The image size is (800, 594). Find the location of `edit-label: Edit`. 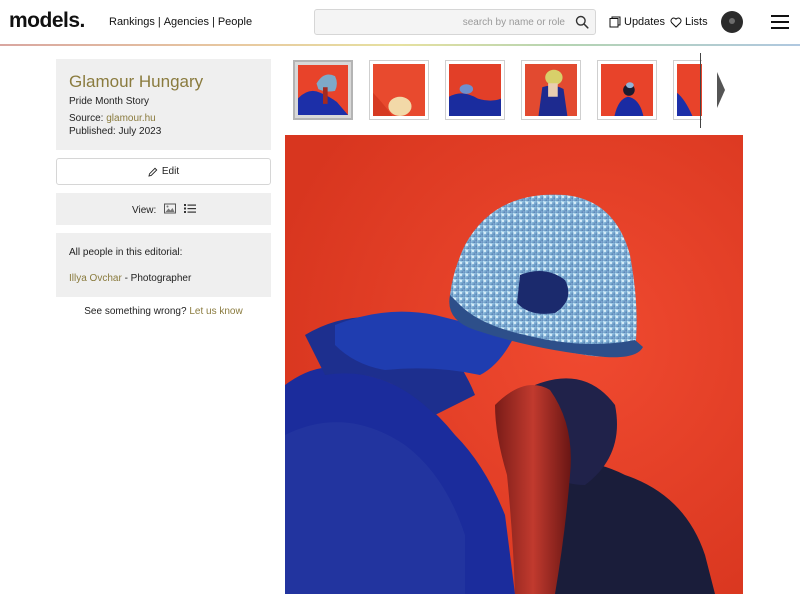

edit-label: Edit is located at coordinates (170, 171).